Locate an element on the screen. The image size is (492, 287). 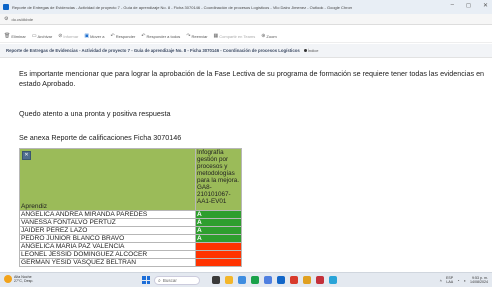
acrobat-icon is located at coordinates (320, 280).